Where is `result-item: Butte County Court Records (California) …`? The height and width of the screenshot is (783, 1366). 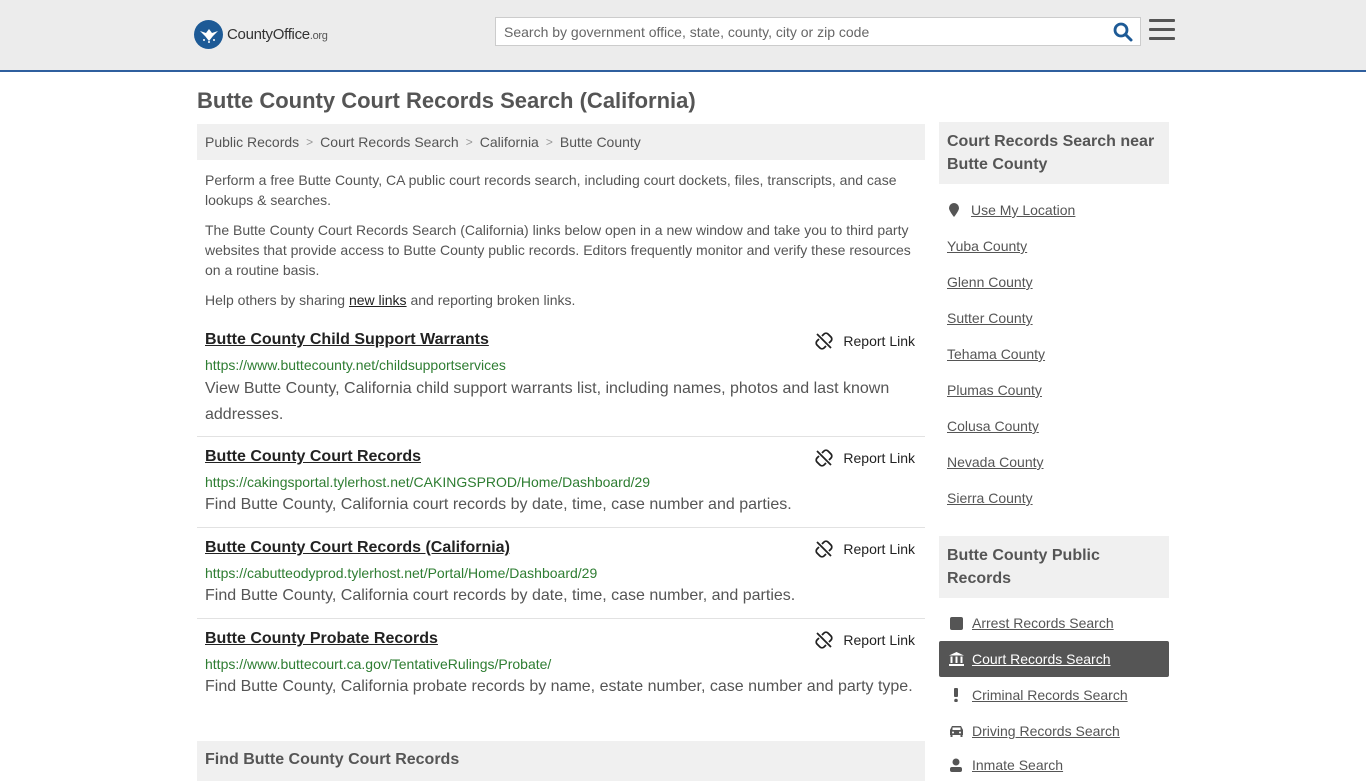 result-item: Butte County Court Records (California) … is located at coordinates (561, 579).